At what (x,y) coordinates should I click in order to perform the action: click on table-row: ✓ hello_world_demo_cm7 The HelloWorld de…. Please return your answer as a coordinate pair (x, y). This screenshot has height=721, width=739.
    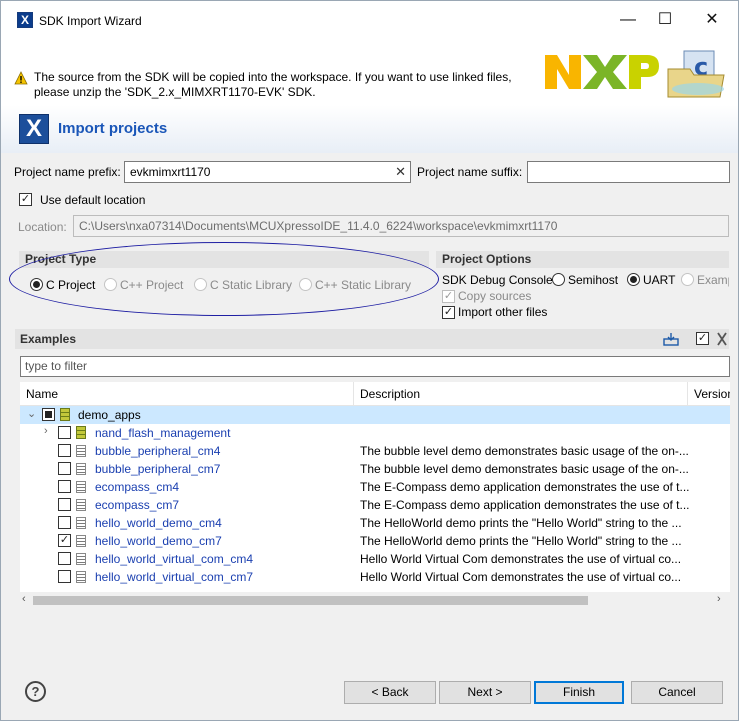
    Looking at the image, I should click on (375, 541).